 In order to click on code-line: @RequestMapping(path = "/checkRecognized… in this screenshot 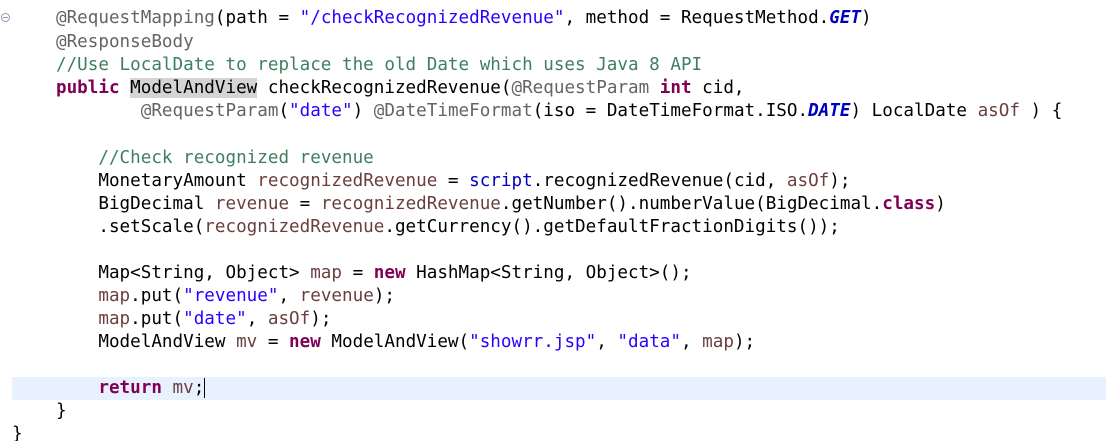, I will do `click(464, 18)`.